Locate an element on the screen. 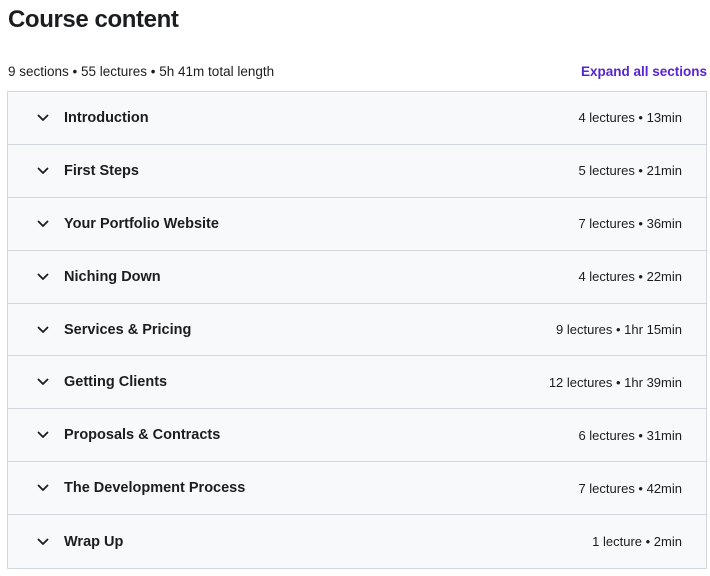  section-meta: 6 lectures • 31min is located at coordinates (630, 435).